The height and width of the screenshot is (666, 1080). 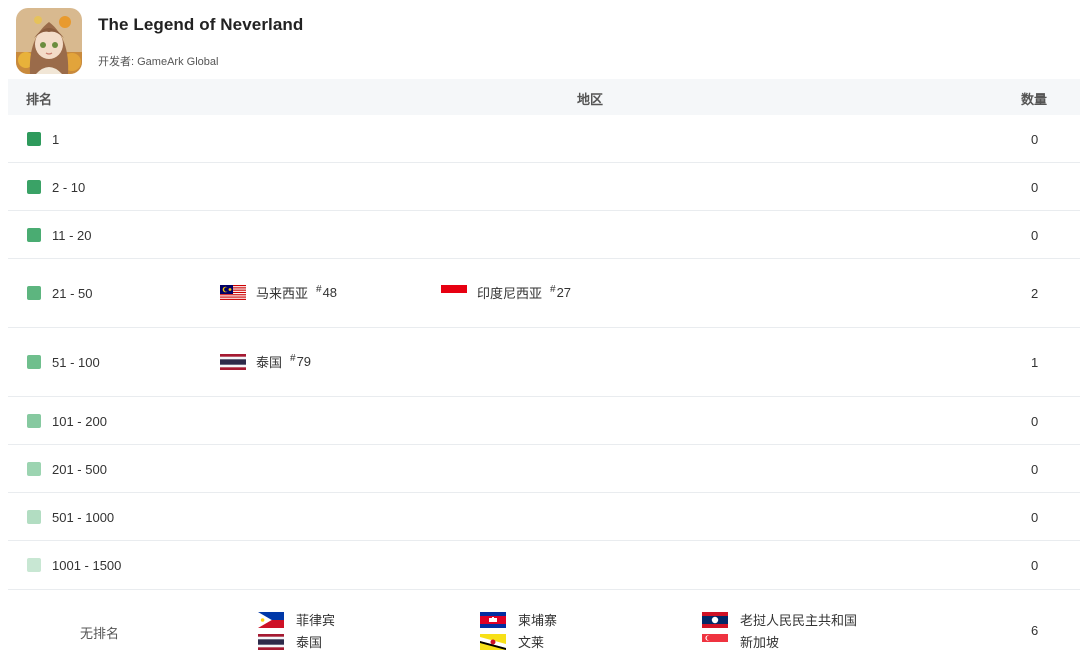 What do you see at coordinates (72, 235) in the screenshot?
I see `rank-label: 11 - 20` at bounding box center [72, 235].